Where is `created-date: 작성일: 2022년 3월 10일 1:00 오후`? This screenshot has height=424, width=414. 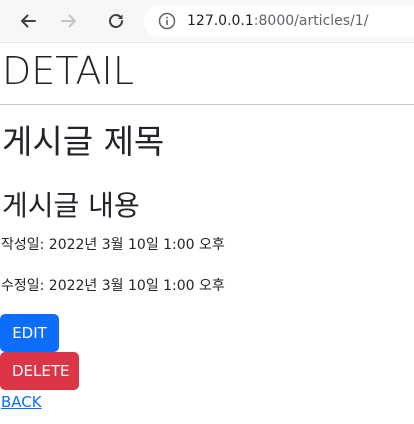 created-date: 작성일: 2022년 3월 10일 1:00 오후 is located at coordinates (113, 245).